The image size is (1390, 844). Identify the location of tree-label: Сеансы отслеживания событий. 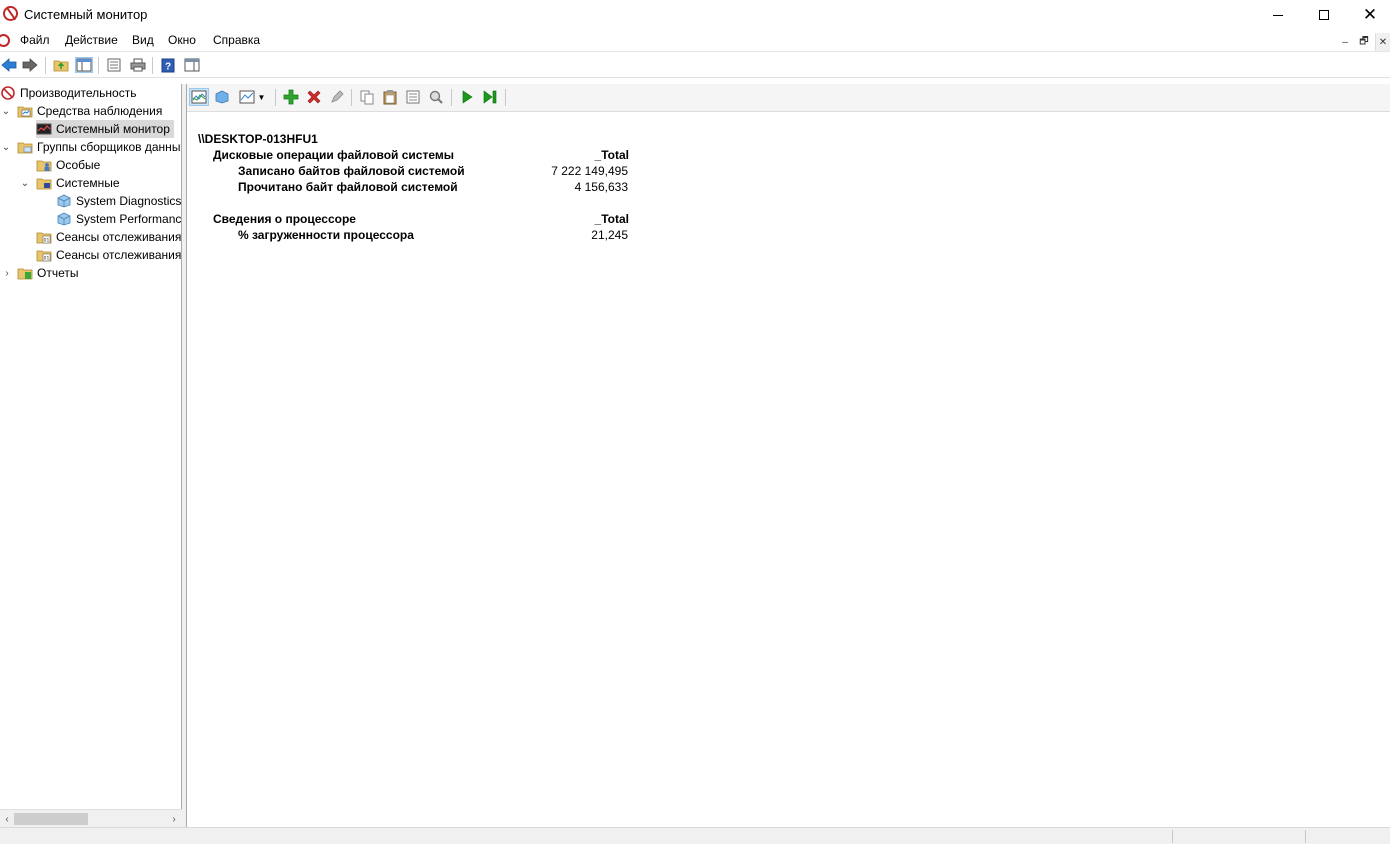
(119, 237).